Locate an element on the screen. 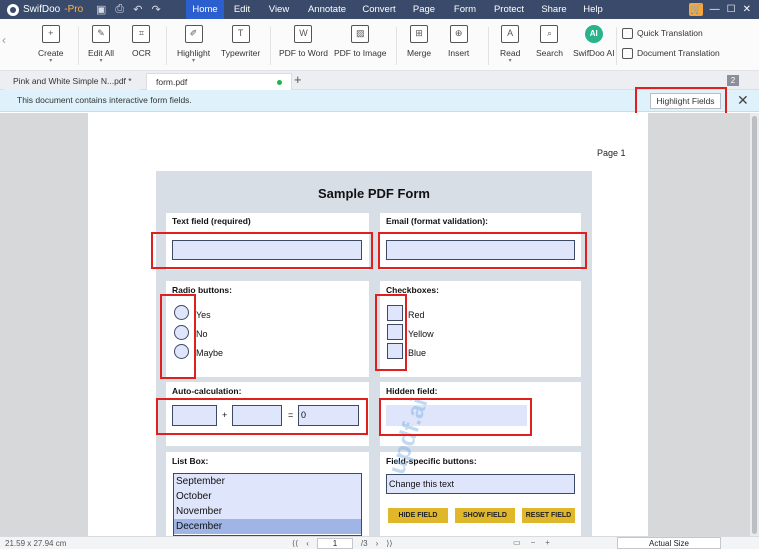 The width and height of the screenshot is (759, 549). edit-all-label: Edit All is located at coordinates (101, 53).